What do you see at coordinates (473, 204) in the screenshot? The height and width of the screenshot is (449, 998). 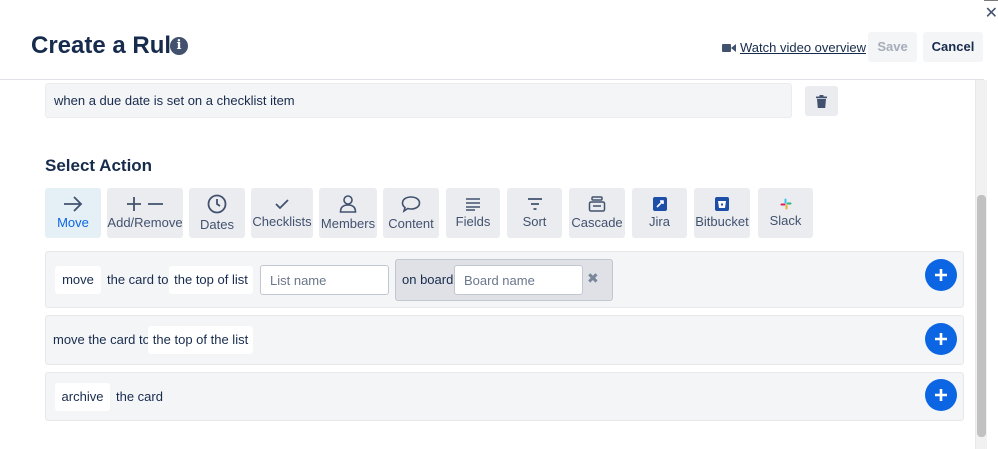 I see `lines-icon` at bounding box center [473, 204].